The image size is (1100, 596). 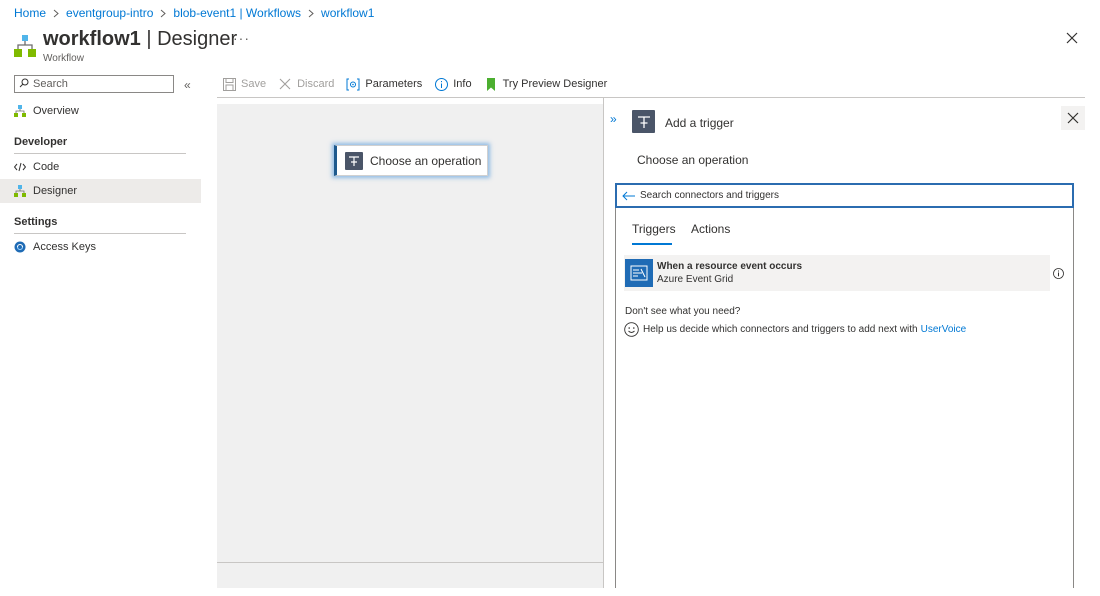 I want to click on parameters-icon, so click(x=353, y=84).